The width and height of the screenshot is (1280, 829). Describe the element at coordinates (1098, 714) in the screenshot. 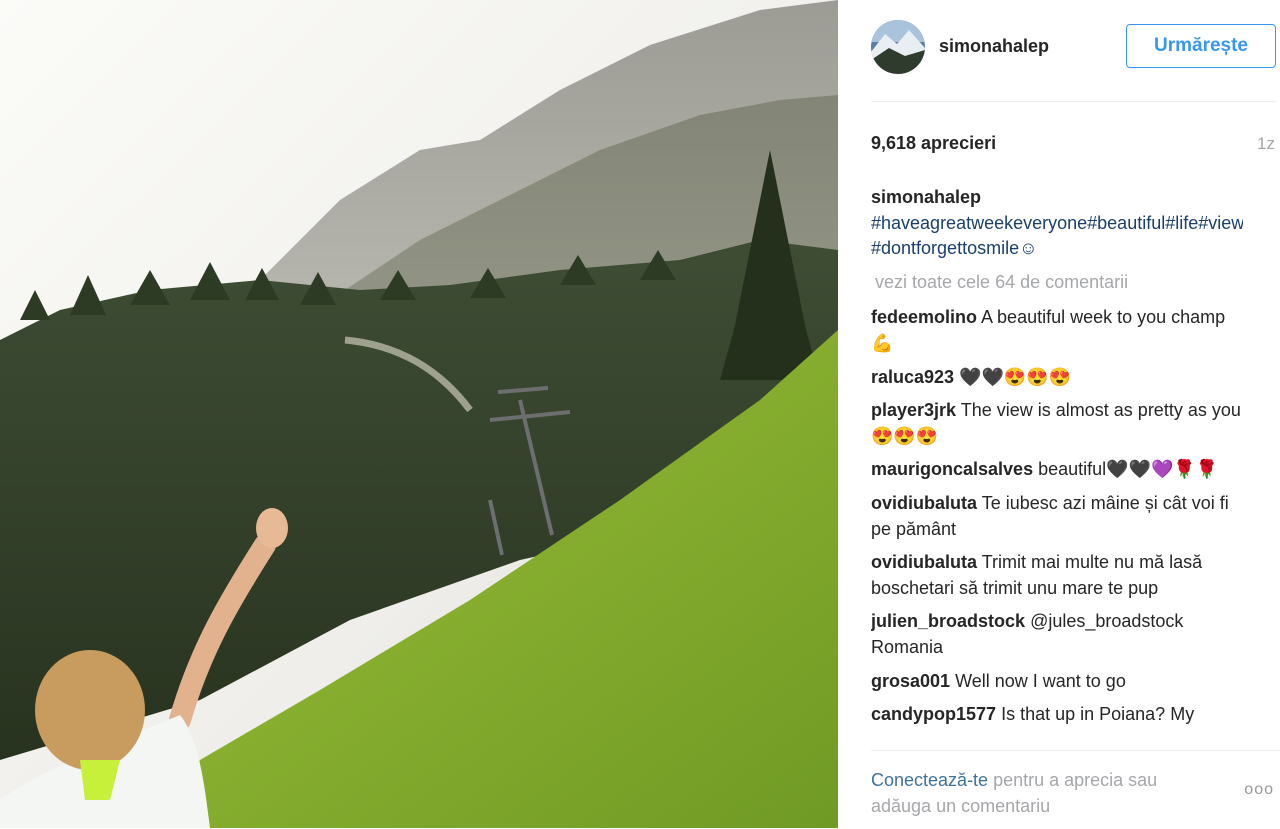

I see `comment-text: Is that up in Poiana? My` at that location.